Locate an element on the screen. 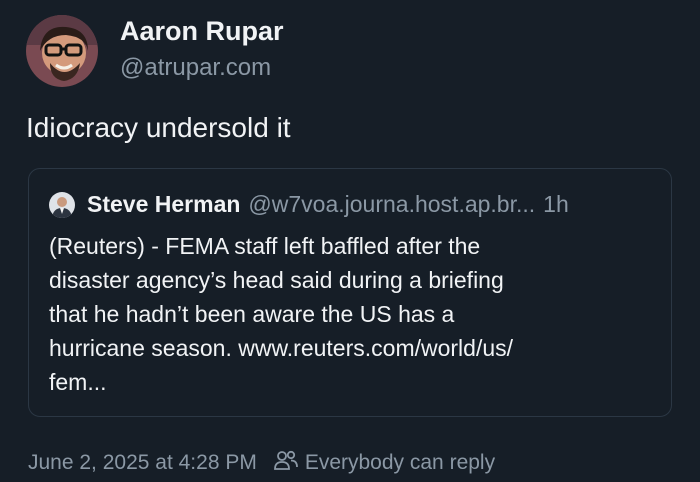 The width and height of the screenshot is (700, 482). reply-setting: Everybody can reply is located at coordinates (400, 463).